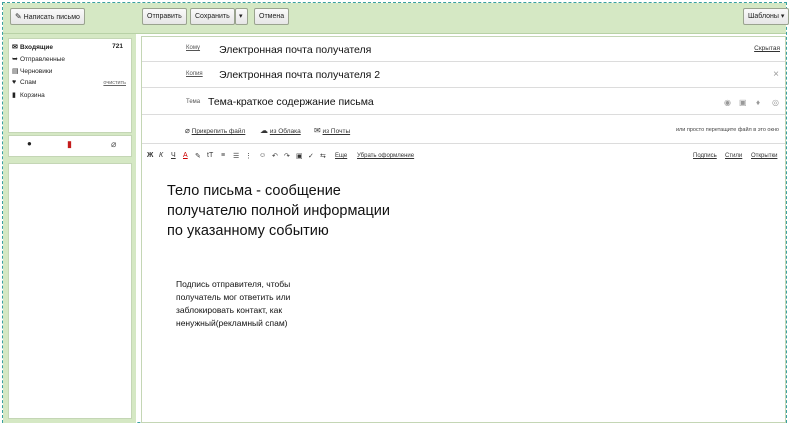 Image resolution: width=789 pixels, height=425 pixels. I want to click on from-cloud-link: ☁ из Облака, so click(280, 130).